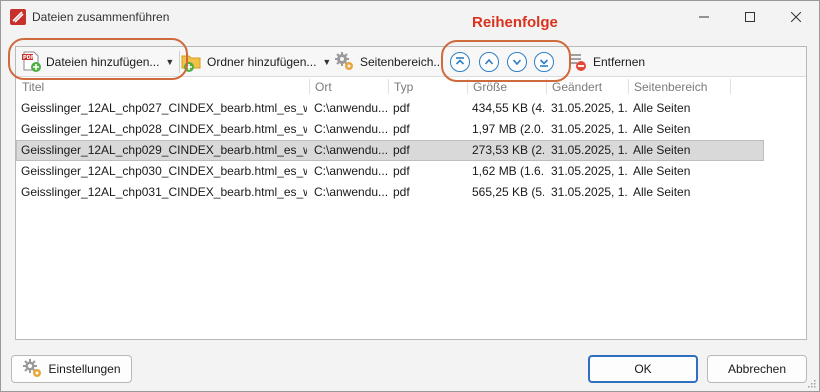  What do you see at coordinates (18, 17) in the screenshot?
I see `app-logo-icon` at bounding box center [18, 17].